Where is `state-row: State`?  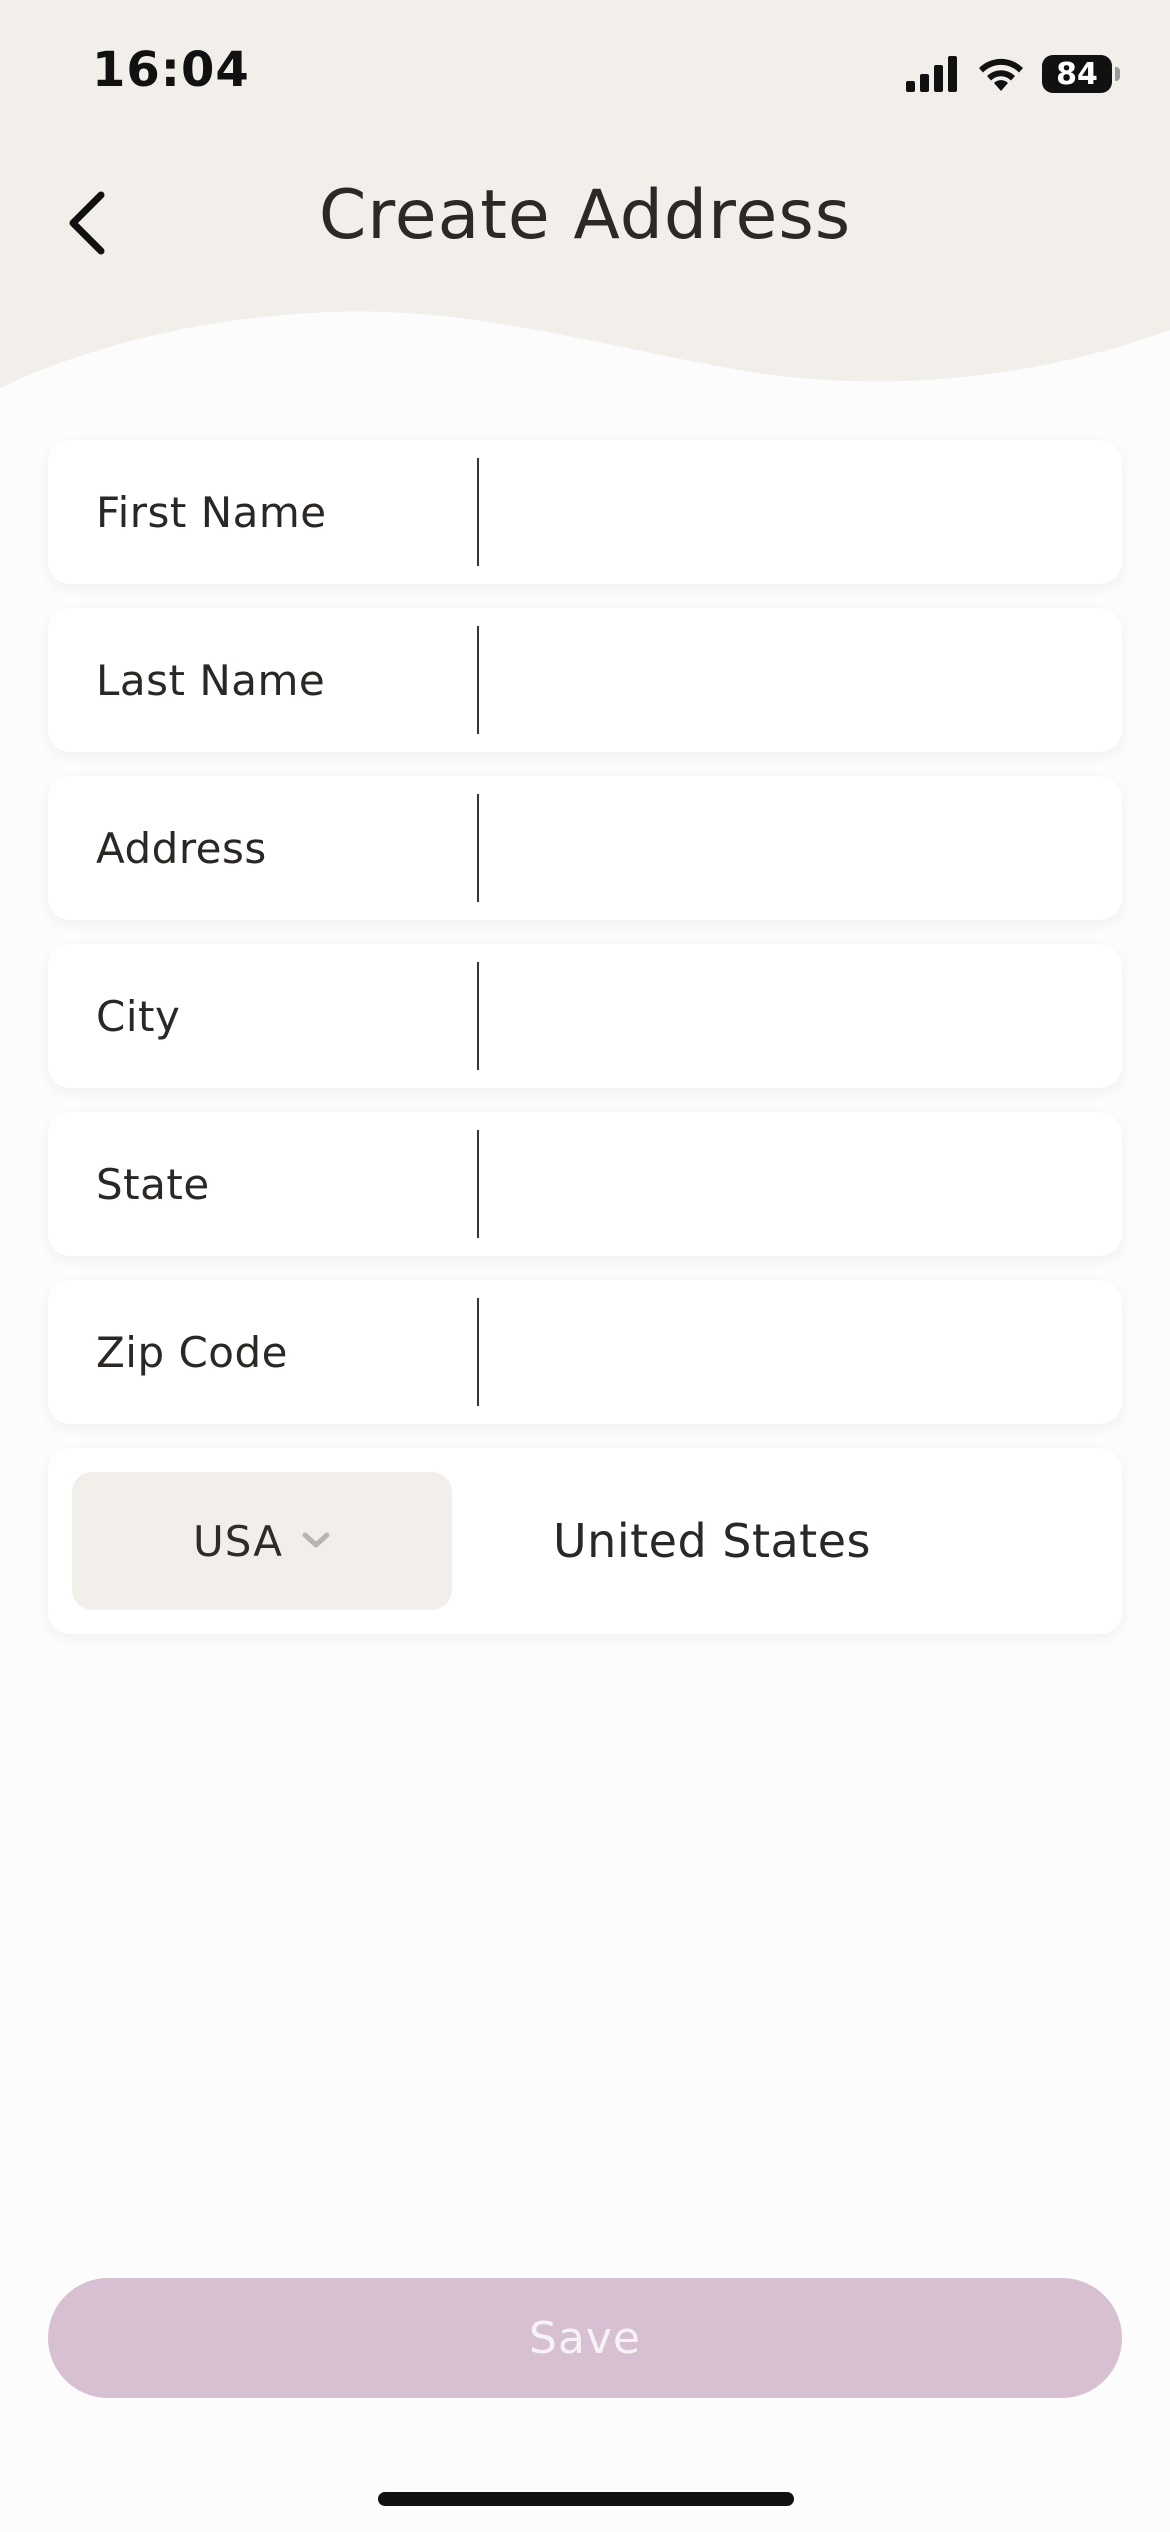
state-row: State is located at coordinates (585, 1184).